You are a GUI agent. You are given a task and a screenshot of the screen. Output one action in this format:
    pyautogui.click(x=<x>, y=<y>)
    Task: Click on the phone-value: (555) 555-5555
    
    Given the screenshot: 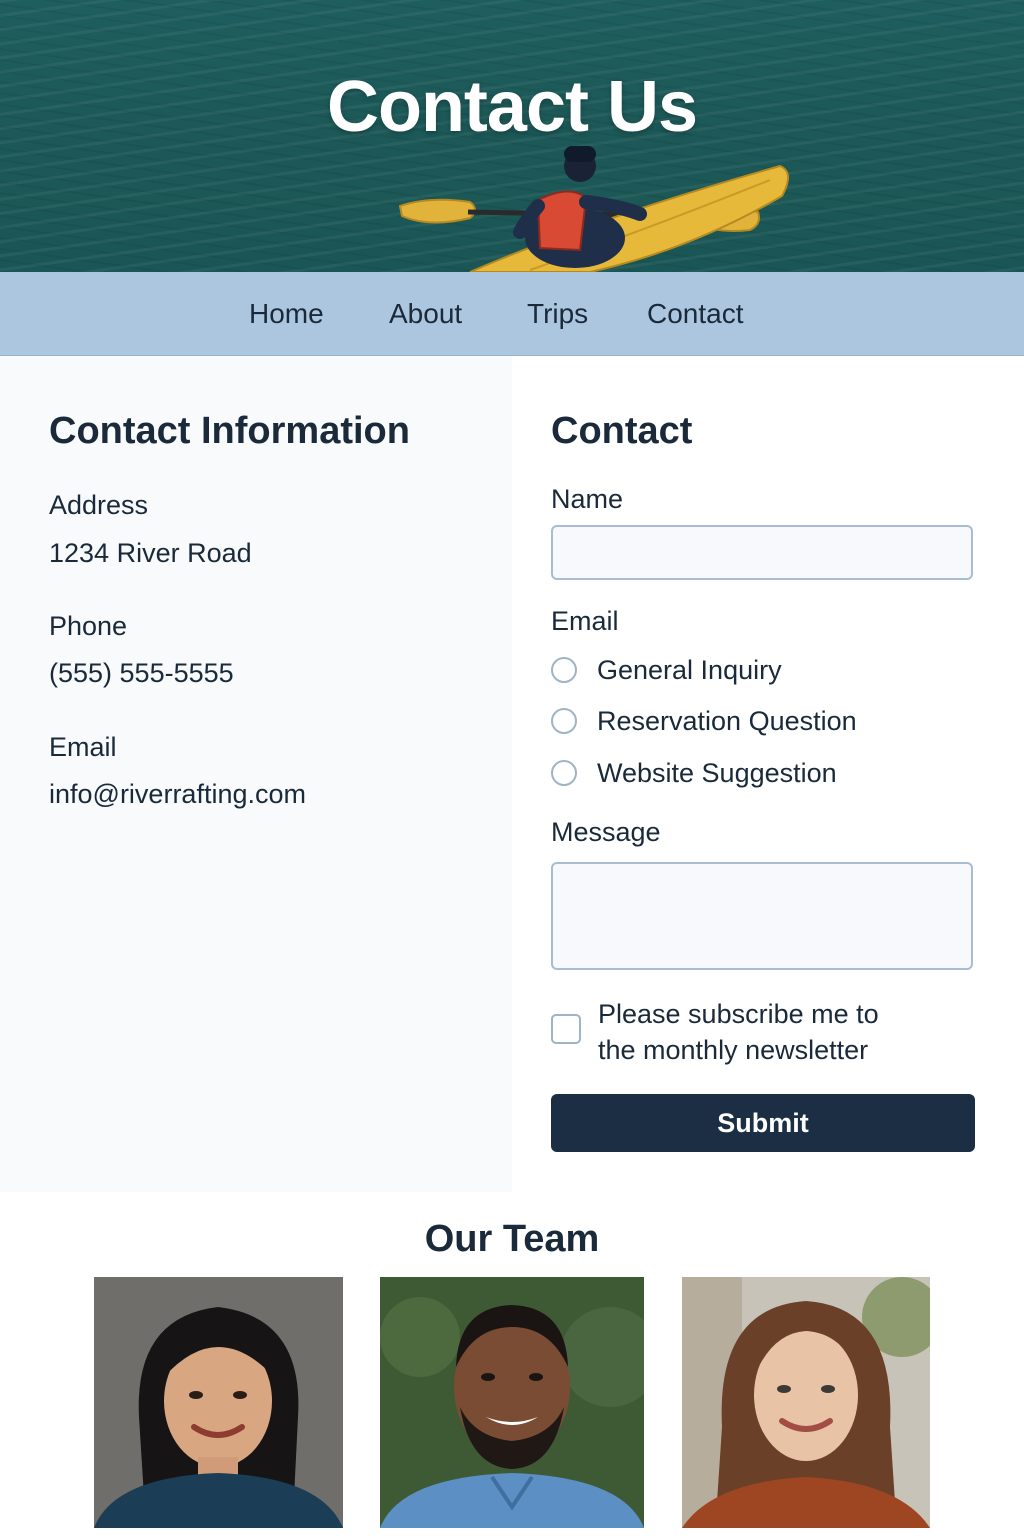 What is the action you would take?
    pyautogui.click(x=141, y=673)
    